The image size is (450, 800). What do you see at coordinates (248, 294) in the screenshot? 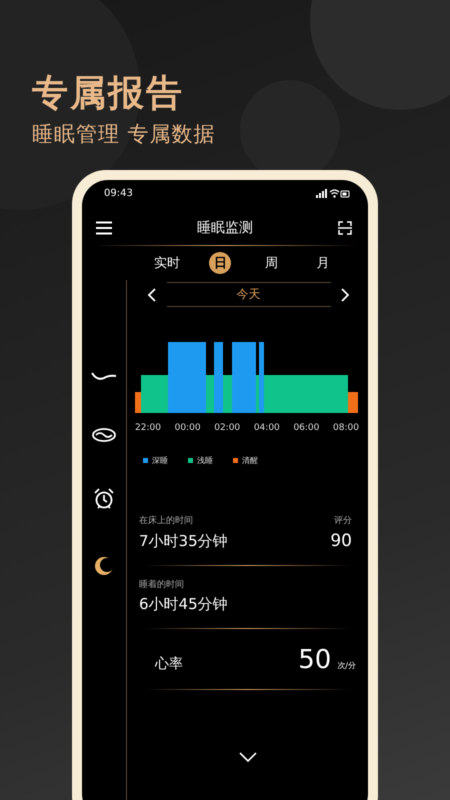
I see `date-label: 今天` at bounding box center [248, 294].